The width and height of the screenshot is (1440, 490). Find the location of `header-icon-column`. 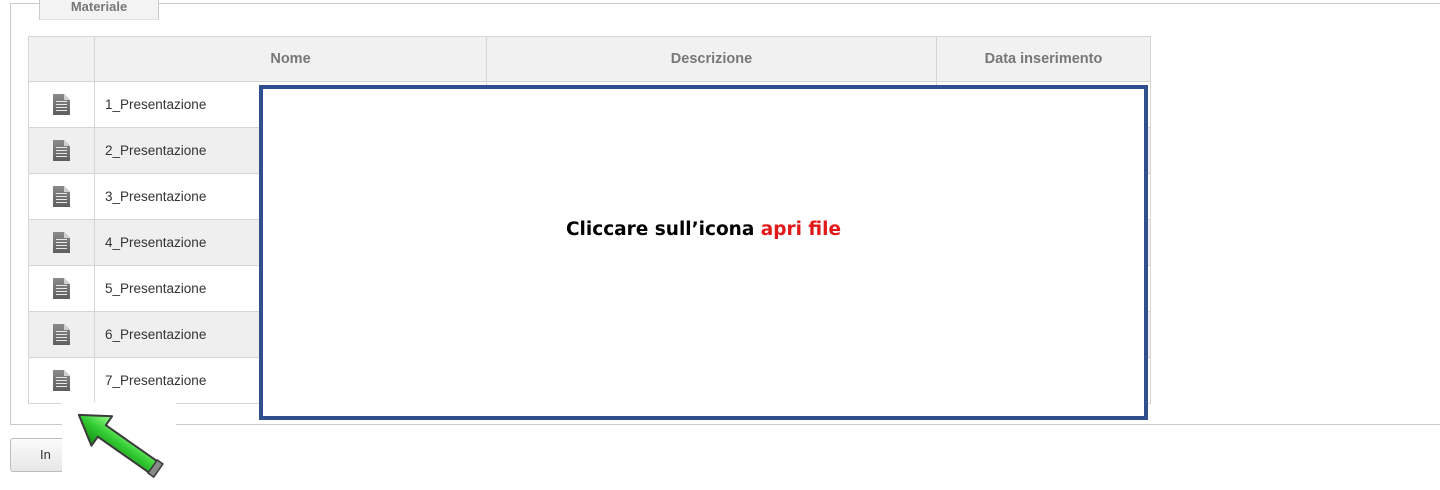

header-icon-column is located at coordinates (61, 59).